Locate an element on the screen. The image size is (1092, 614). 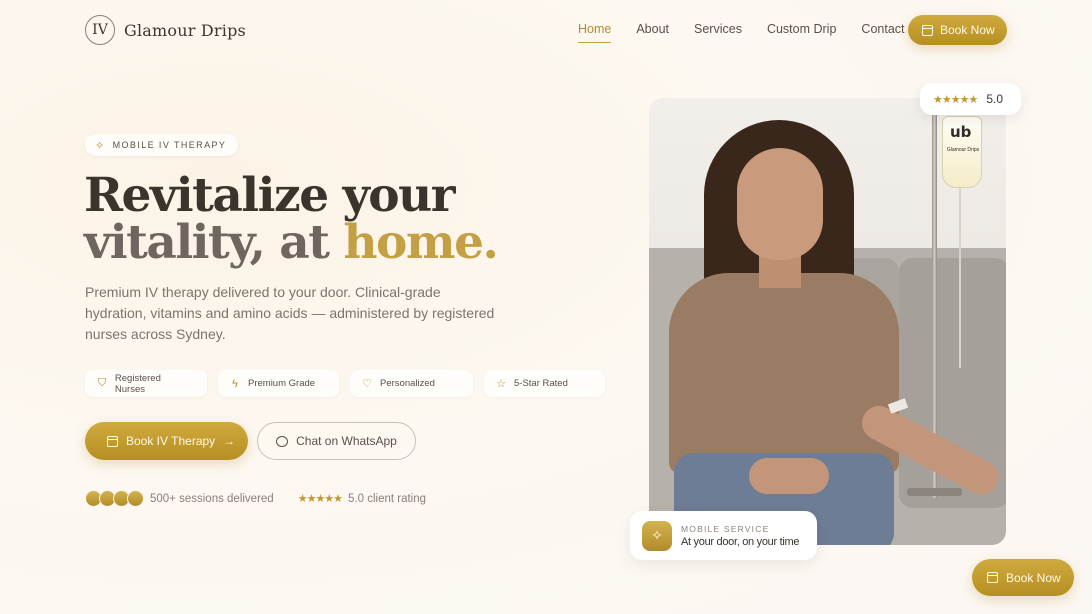
arrow-right-icon: → is located at coordinates (229, 441).